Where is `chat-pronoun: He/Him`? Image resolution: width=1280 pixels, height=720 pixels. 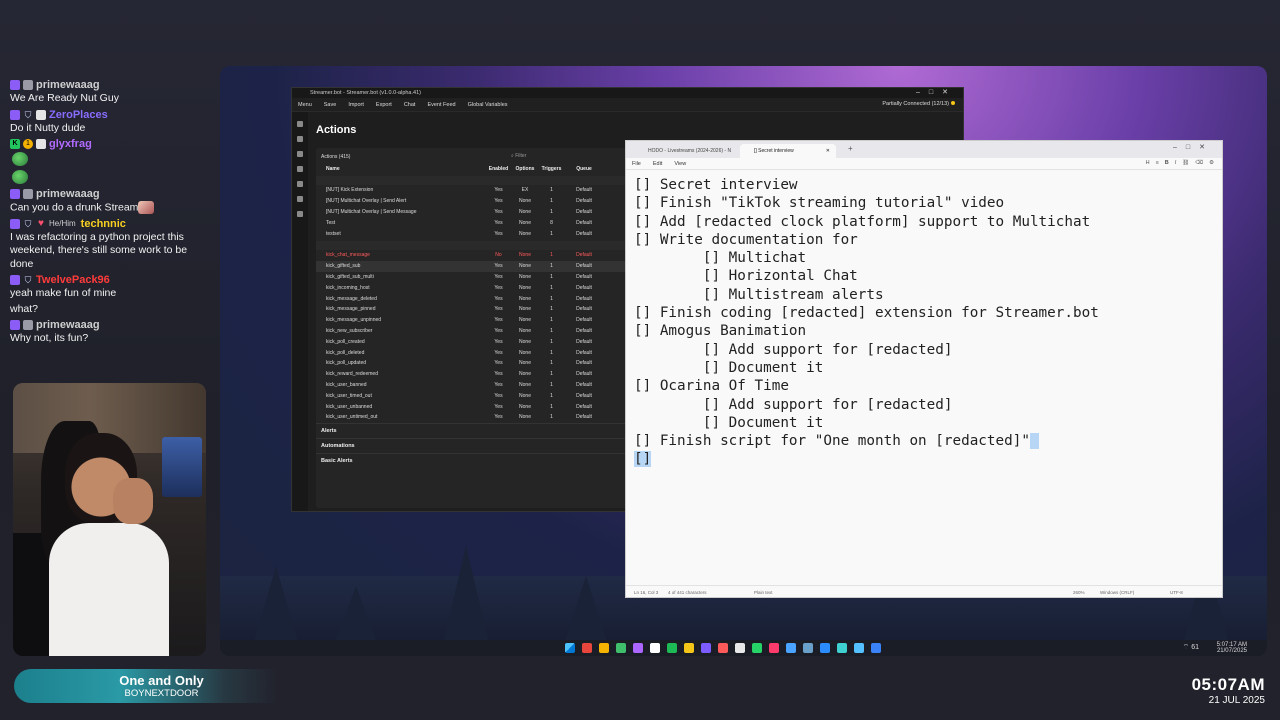
chat-pronoun: He/Him is located at coordinates (62, 224).